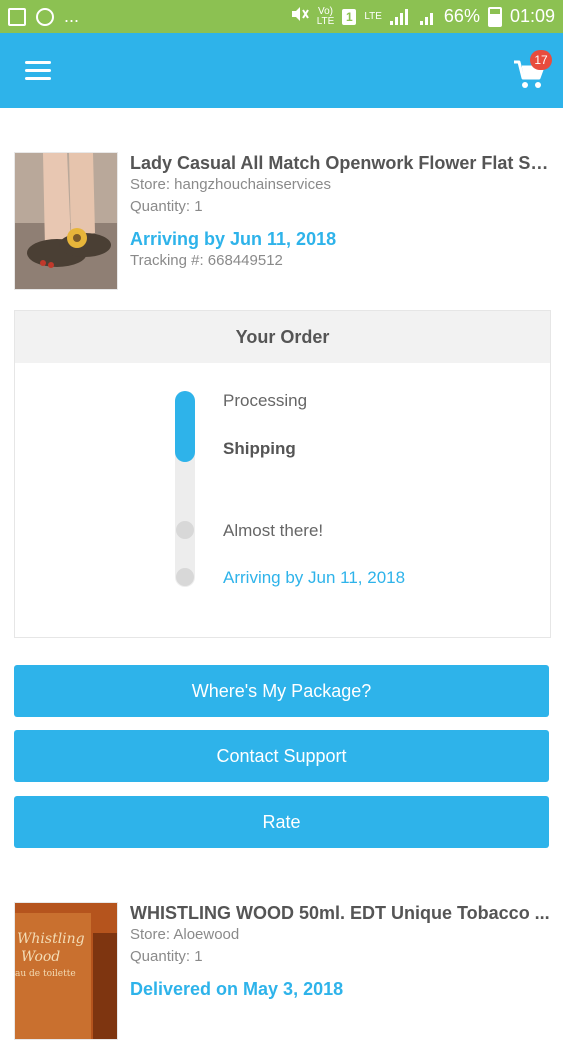 This screenshot has width=563, height=1042. I want to click on product-image, so click(66, 221).